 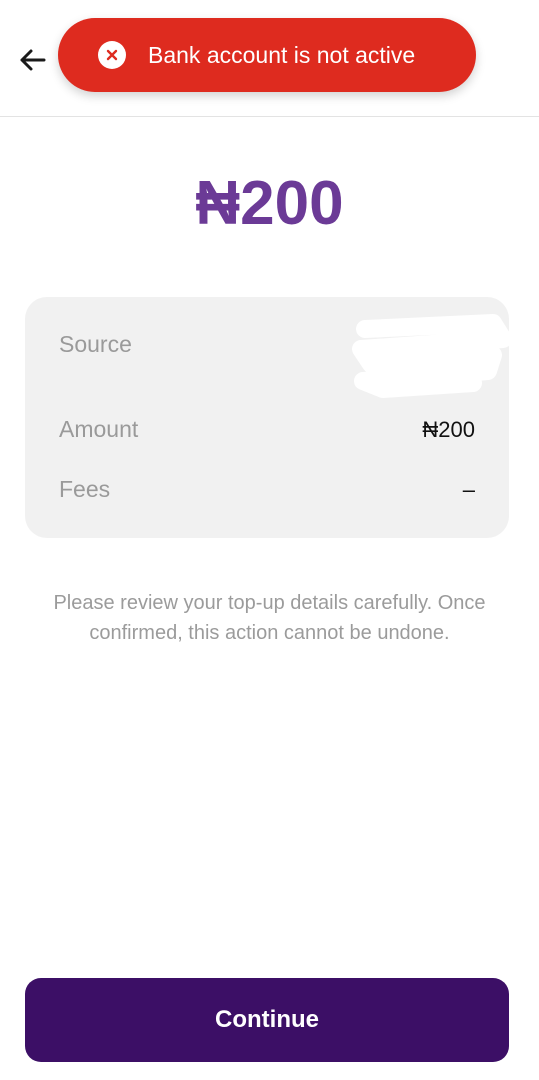 What do you see at coordinates (468, 489) in the screenshot?
I see `fees-value: –` at bounding box center [468, 489].